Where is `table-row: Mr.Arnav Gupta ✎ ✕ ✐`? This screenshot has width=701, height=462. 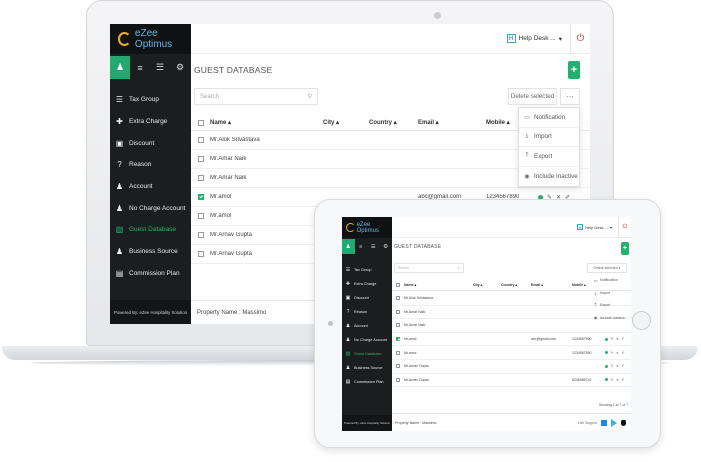 table-row: Mr.Arnav Gupta ✎ ✕ ✐ is located at coordinates (511, 367).